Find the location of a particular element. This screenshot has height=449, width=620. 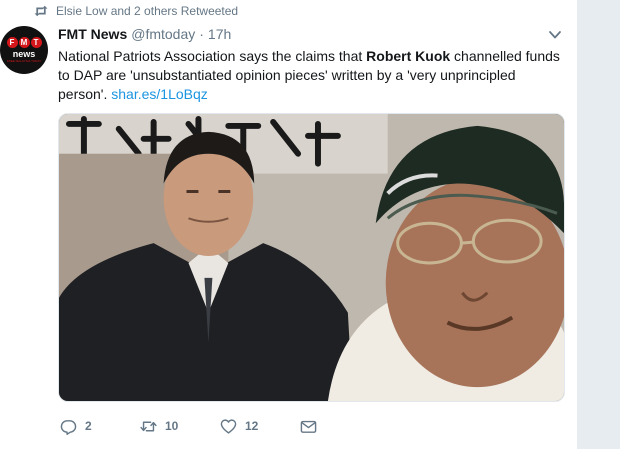

scroll-gutter is located at coordinates (598, 224).